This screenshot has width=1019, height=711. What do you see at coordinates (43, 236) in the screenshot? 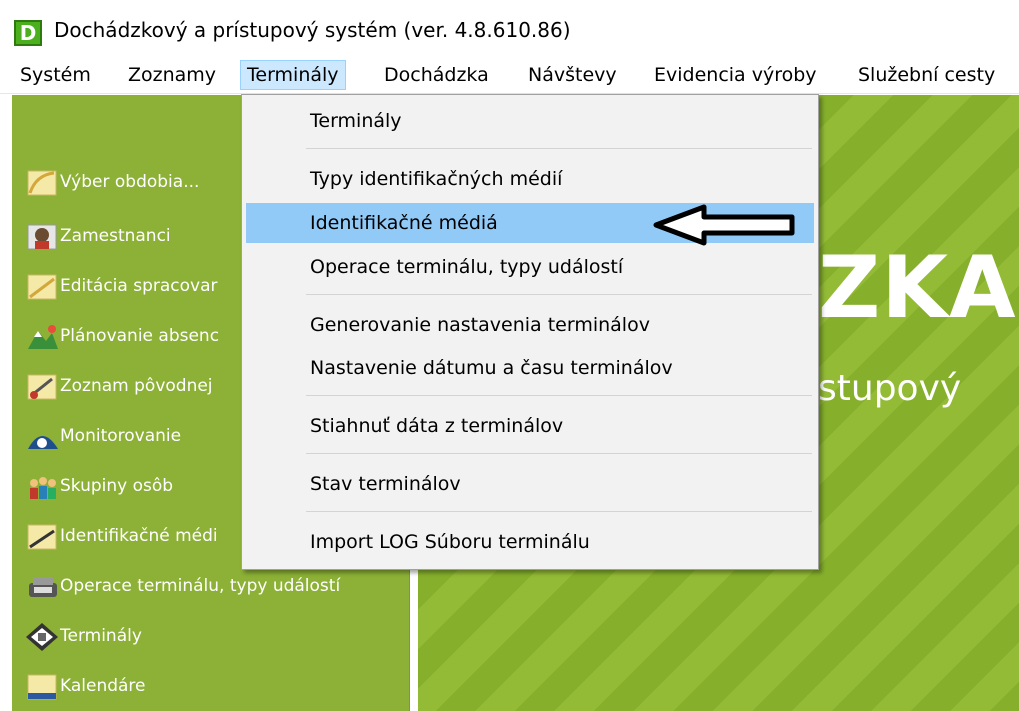
I see `employee-icon` at bounding box center [43, 236].